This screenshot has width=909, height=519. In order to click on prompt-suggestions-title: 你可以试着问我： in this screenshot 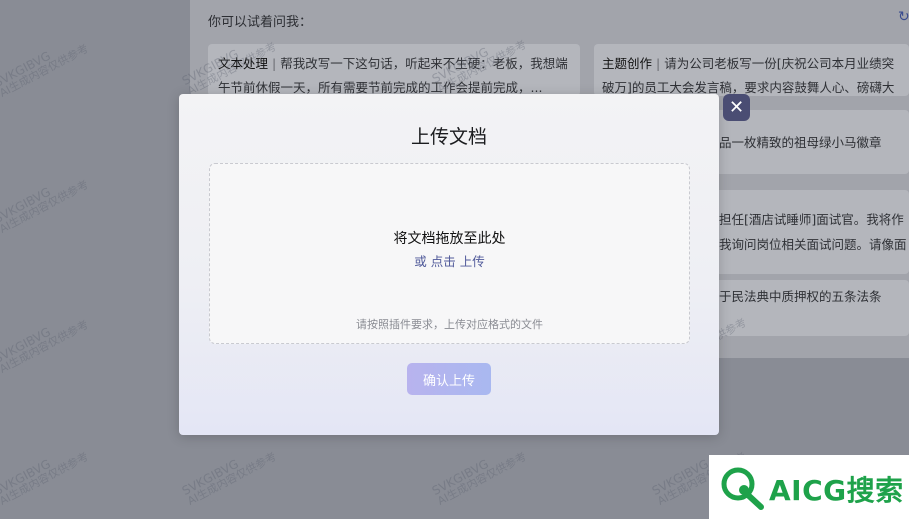, I will do `click(260, 22)`.